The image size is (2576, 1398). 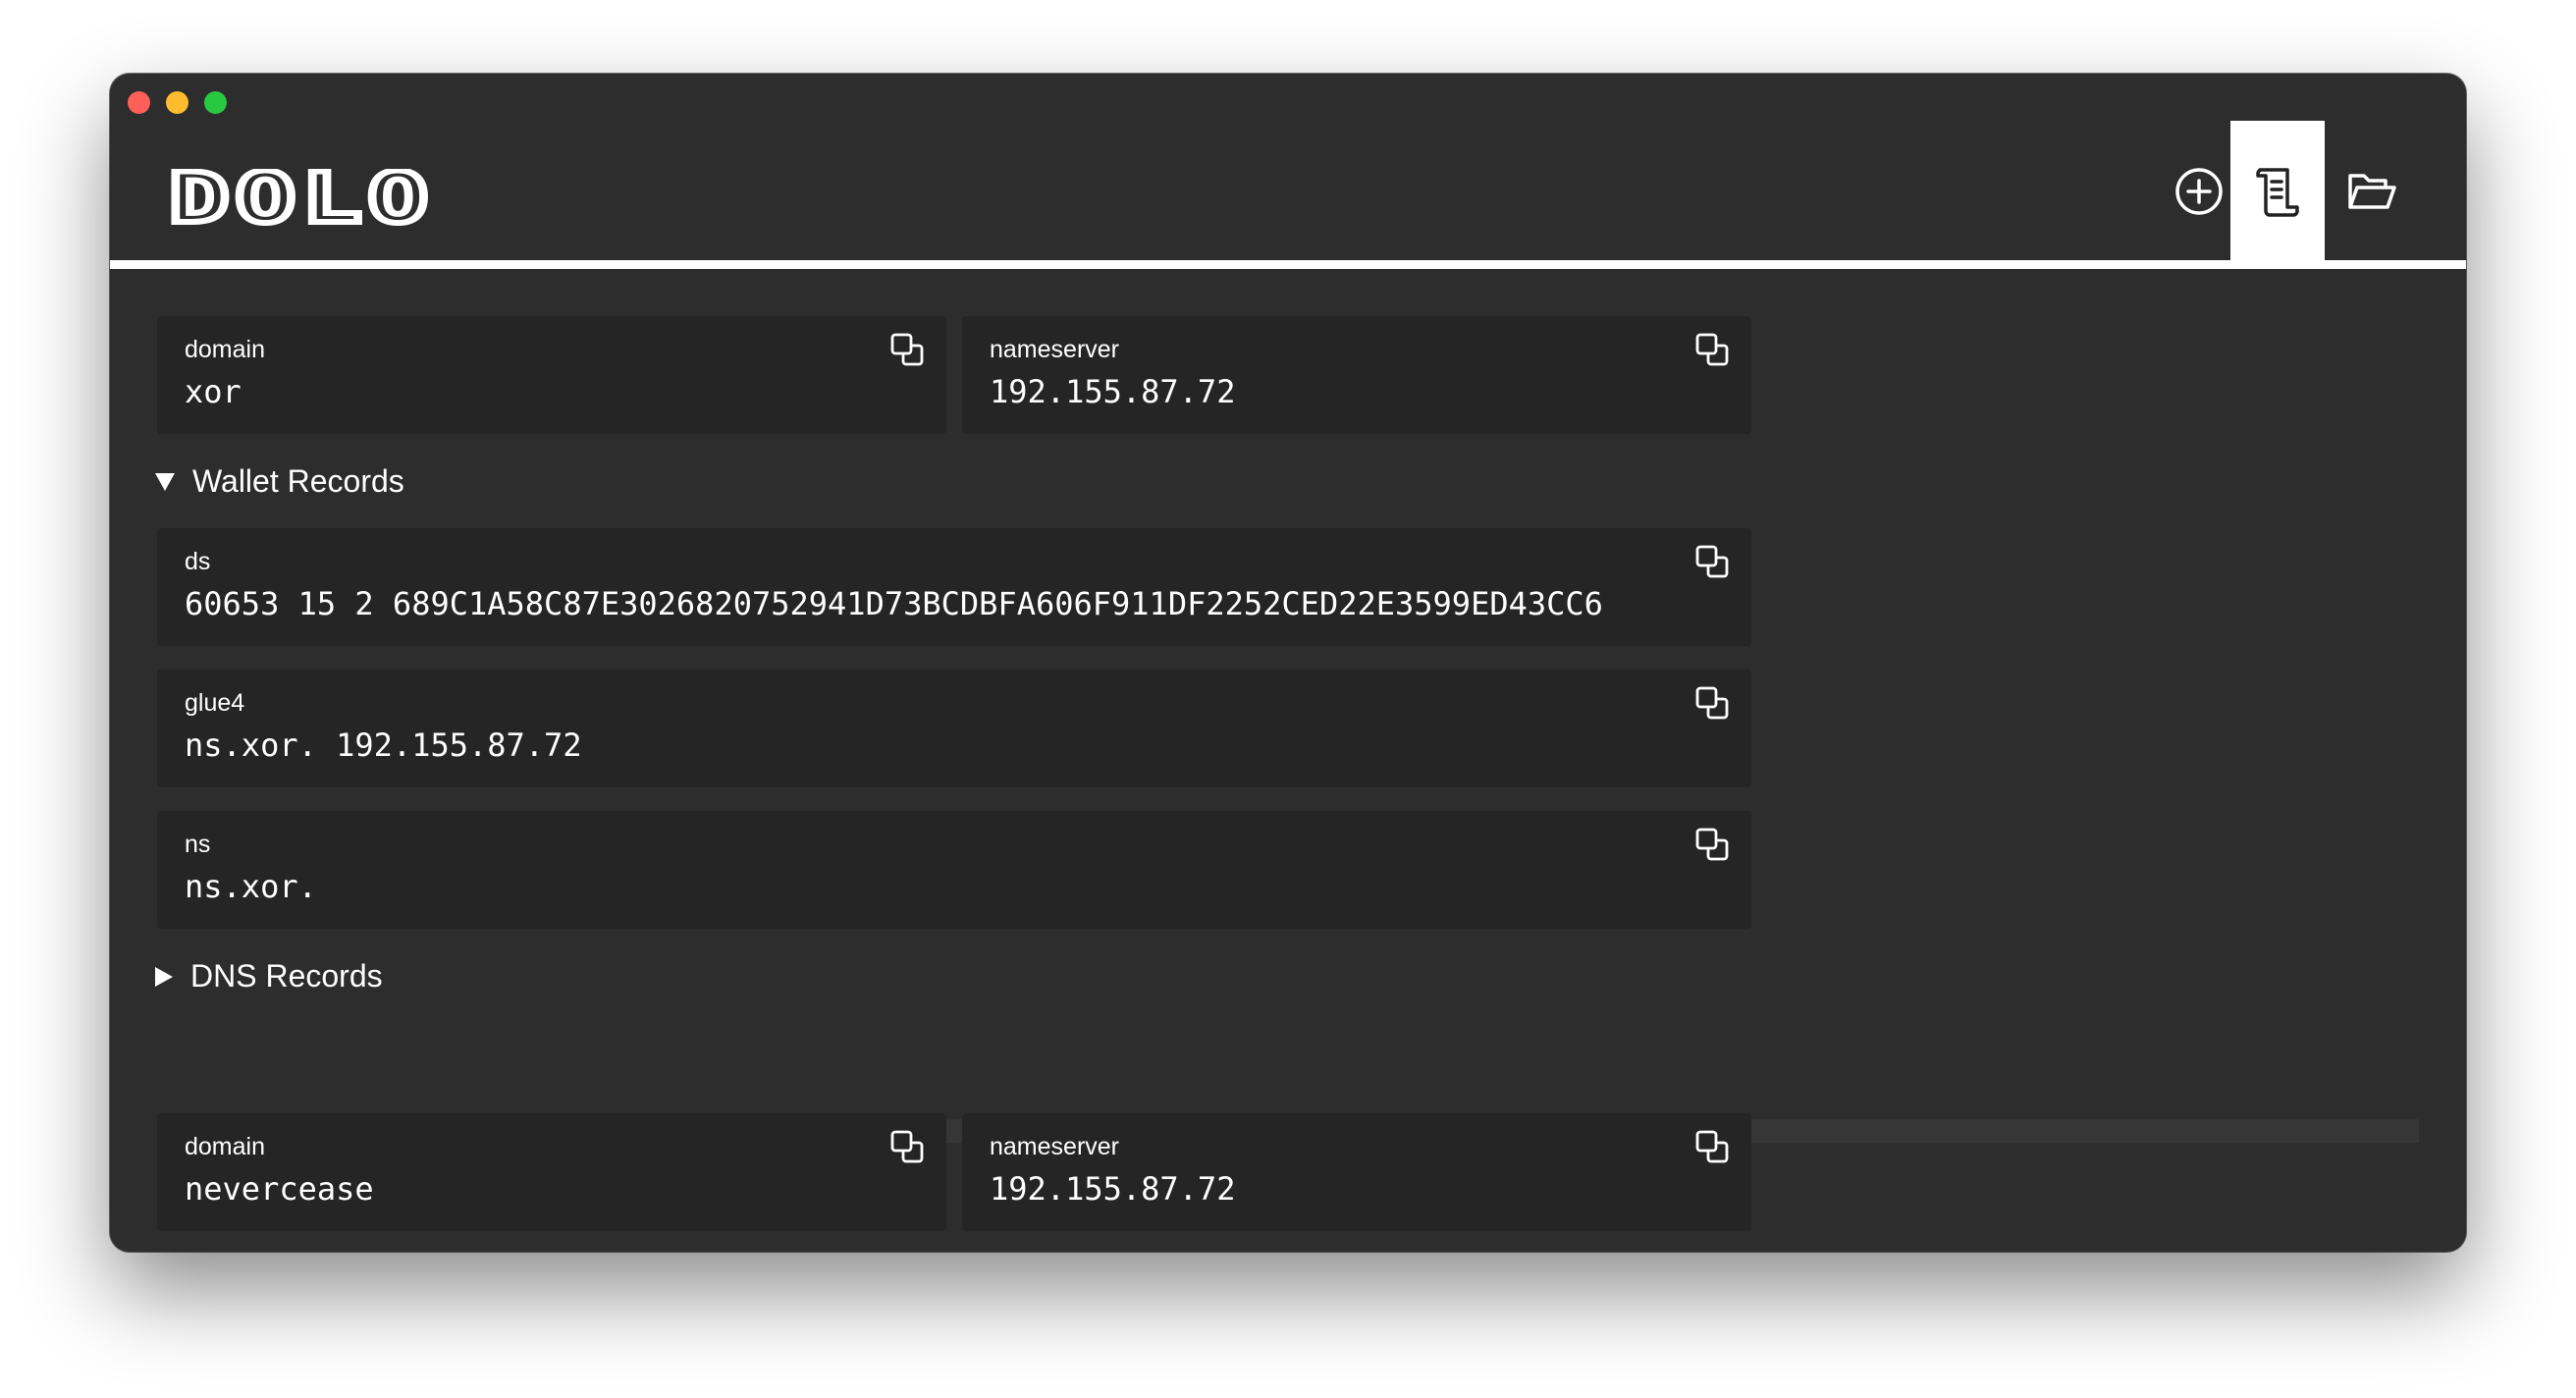 I want to click on domain-card: domain xor, so click(x=551, y=375).